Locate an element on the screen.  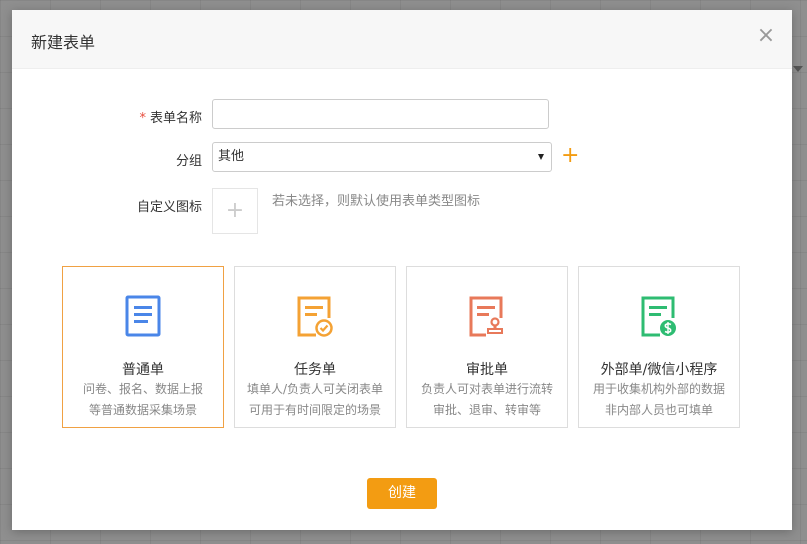
group-select: 其他 is located at coordinates (382, 157).